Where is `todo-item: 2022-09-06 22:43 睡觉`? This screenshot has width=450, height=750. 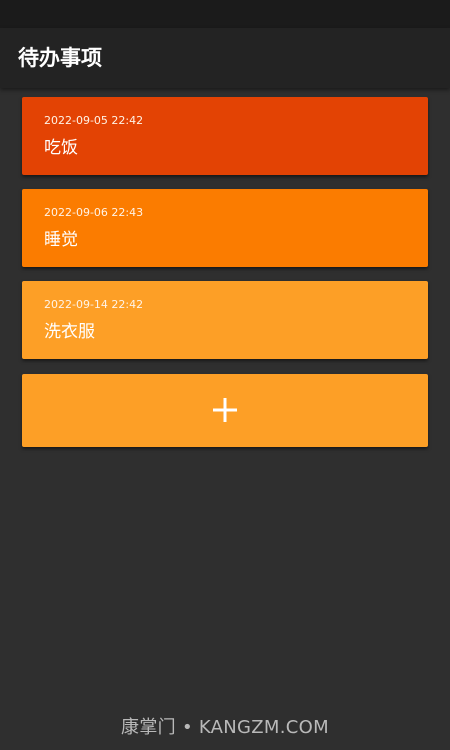
todo-item: 2022-09-06 22:43 睡觉 is located at coordinates (225, 228).